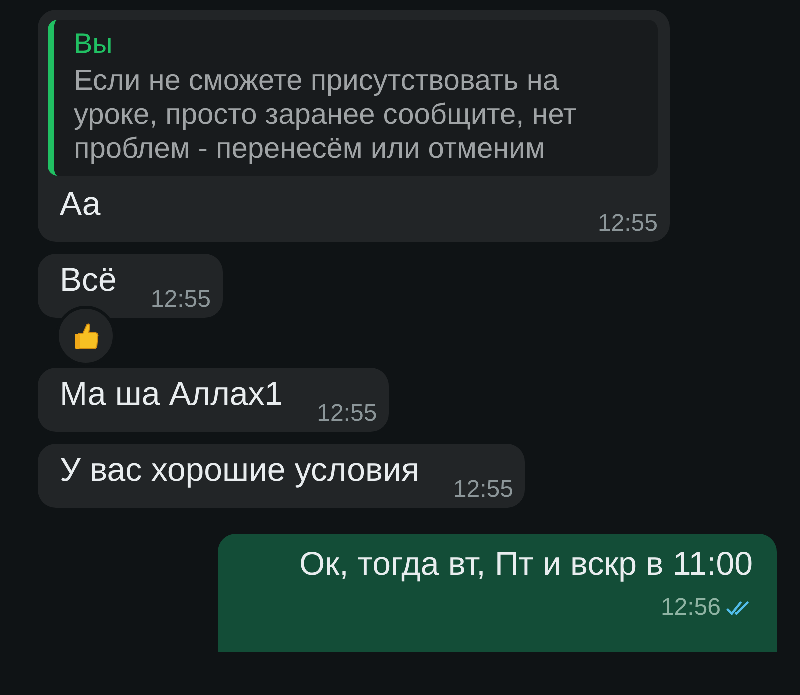  I want to click on quote-author: Вы, so click(94, 44).